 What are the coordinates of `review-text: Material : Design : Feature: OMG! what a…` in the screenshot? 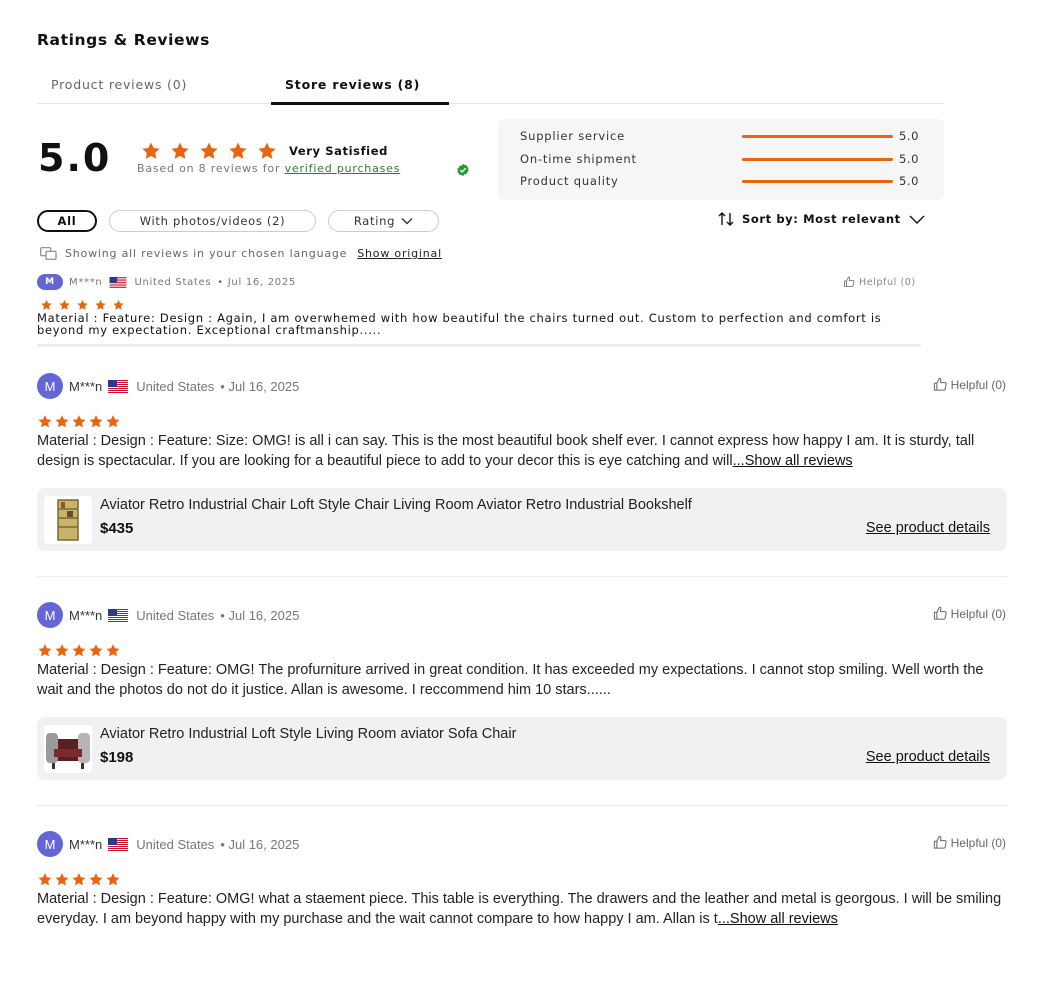 It's located at (522, 909).